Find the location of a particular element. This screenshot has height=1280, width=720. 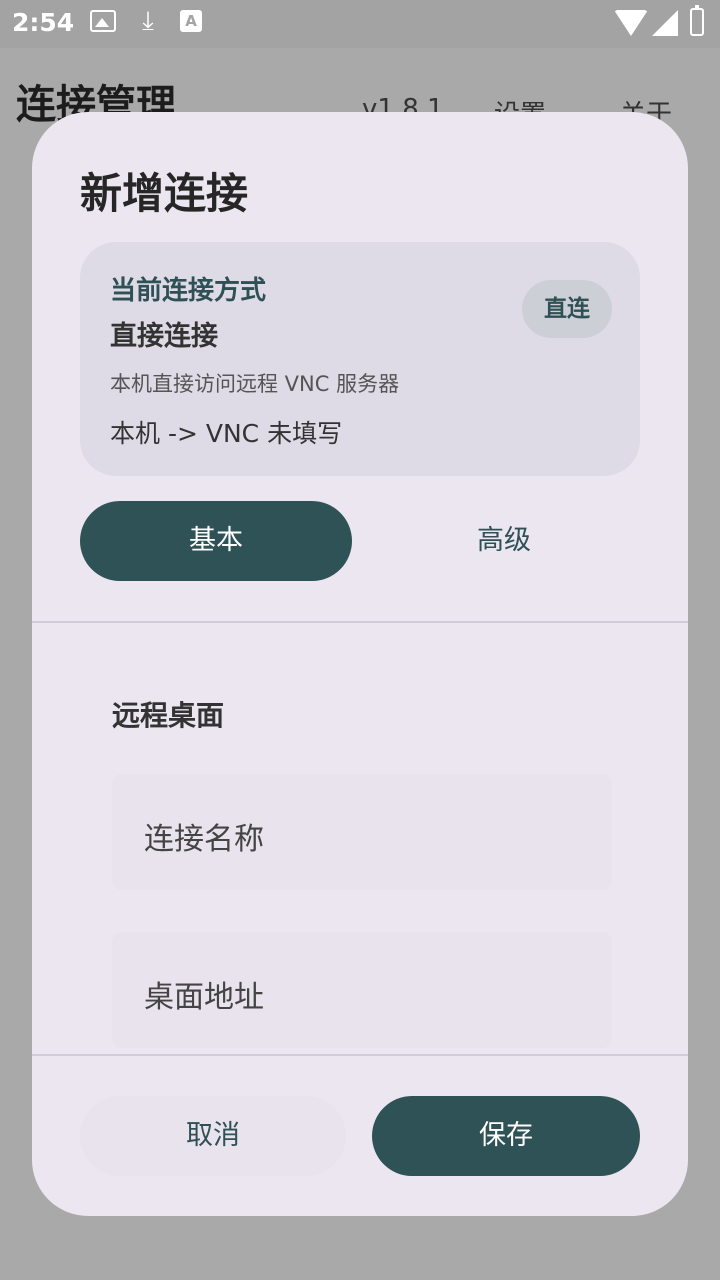

mode-name: 直接连接 is located at coordinates (164, 336).